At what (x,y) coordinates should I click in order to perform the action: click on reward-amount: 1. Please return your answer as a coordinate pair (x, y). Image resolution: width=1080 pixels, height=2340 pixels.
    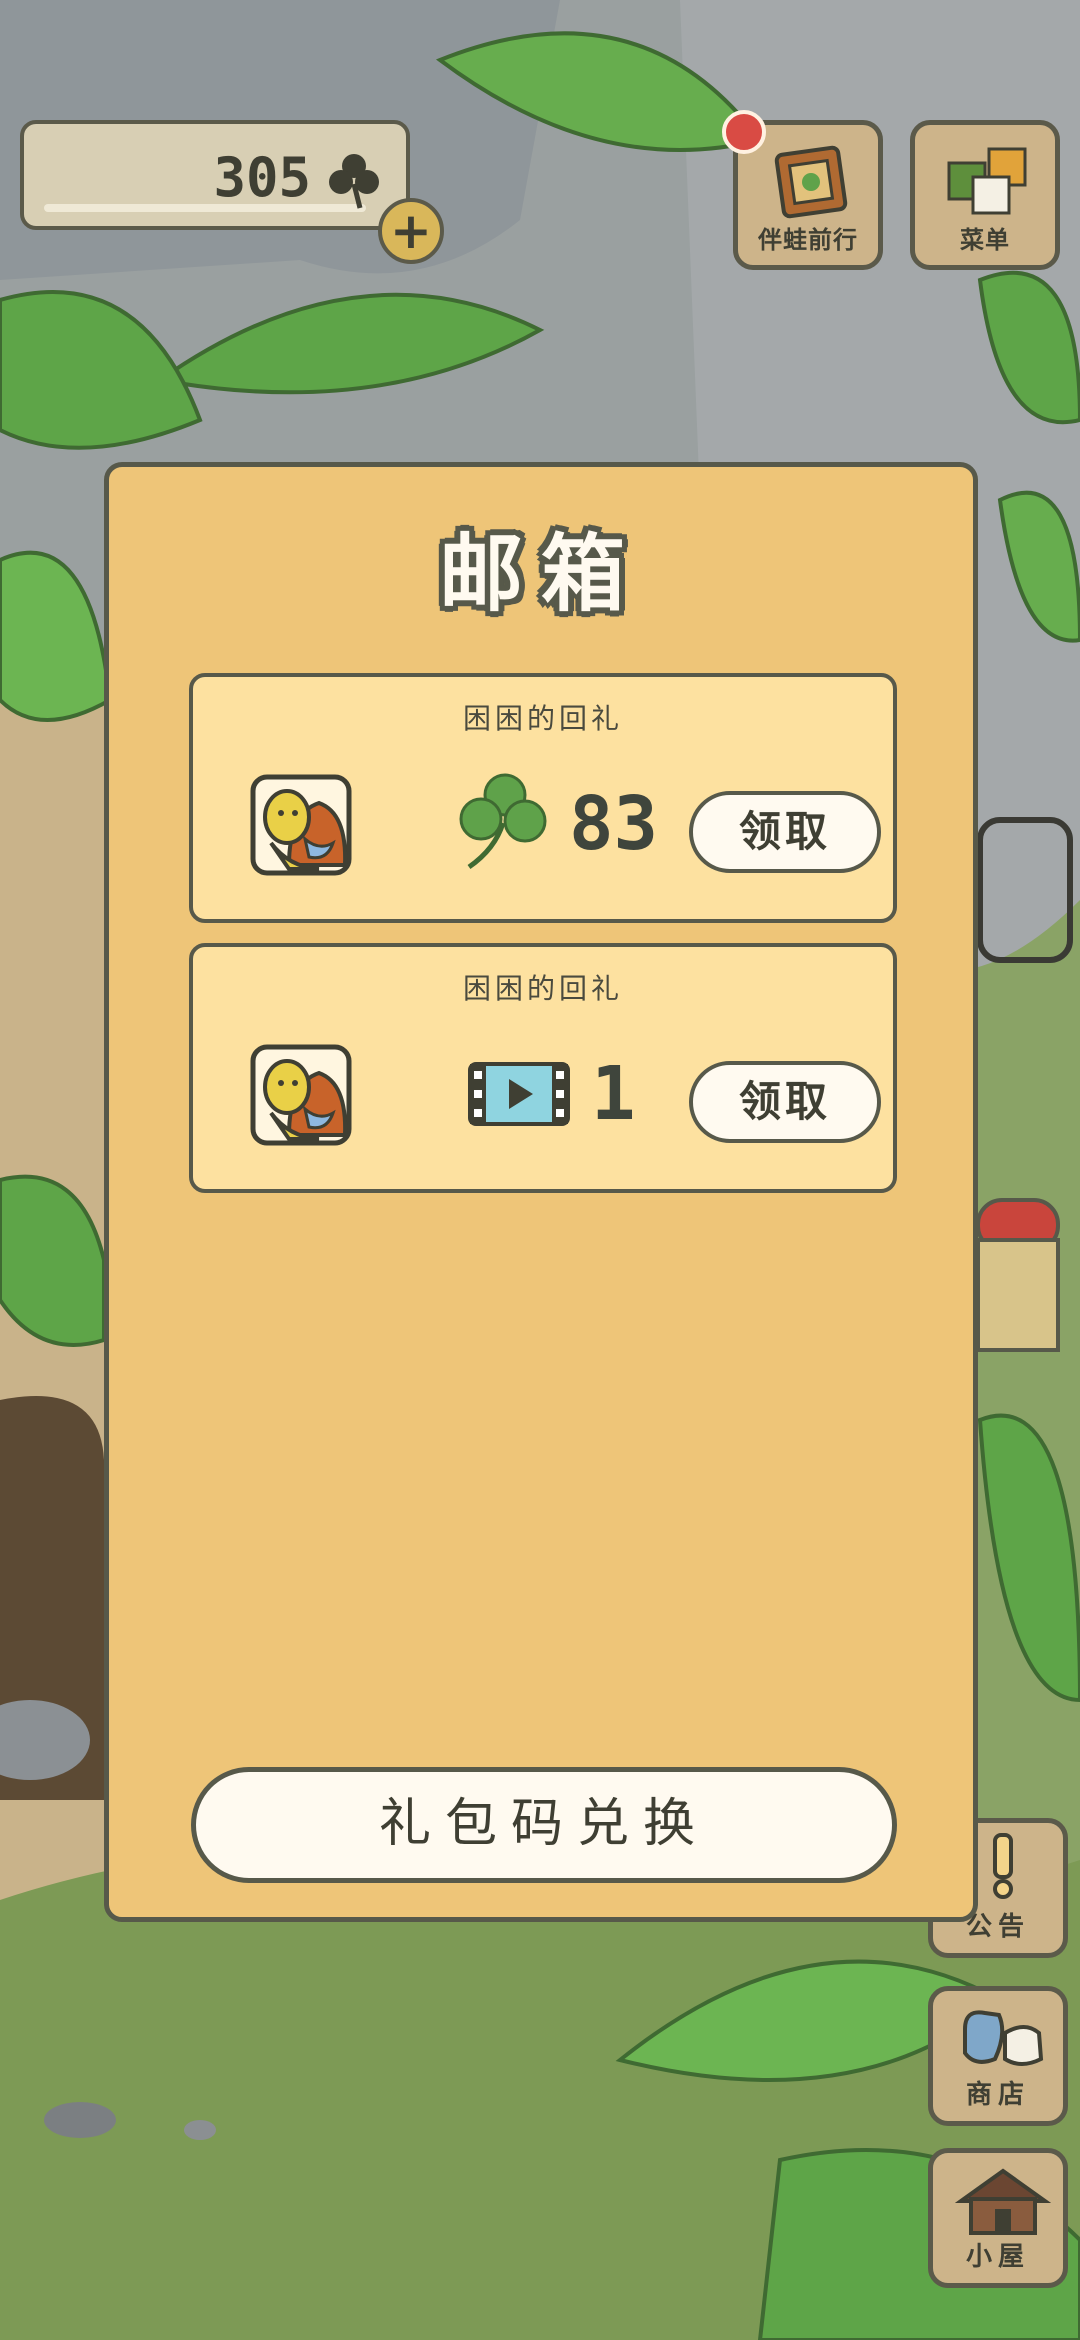
    Looking at the image, I should click on (613, 1094).